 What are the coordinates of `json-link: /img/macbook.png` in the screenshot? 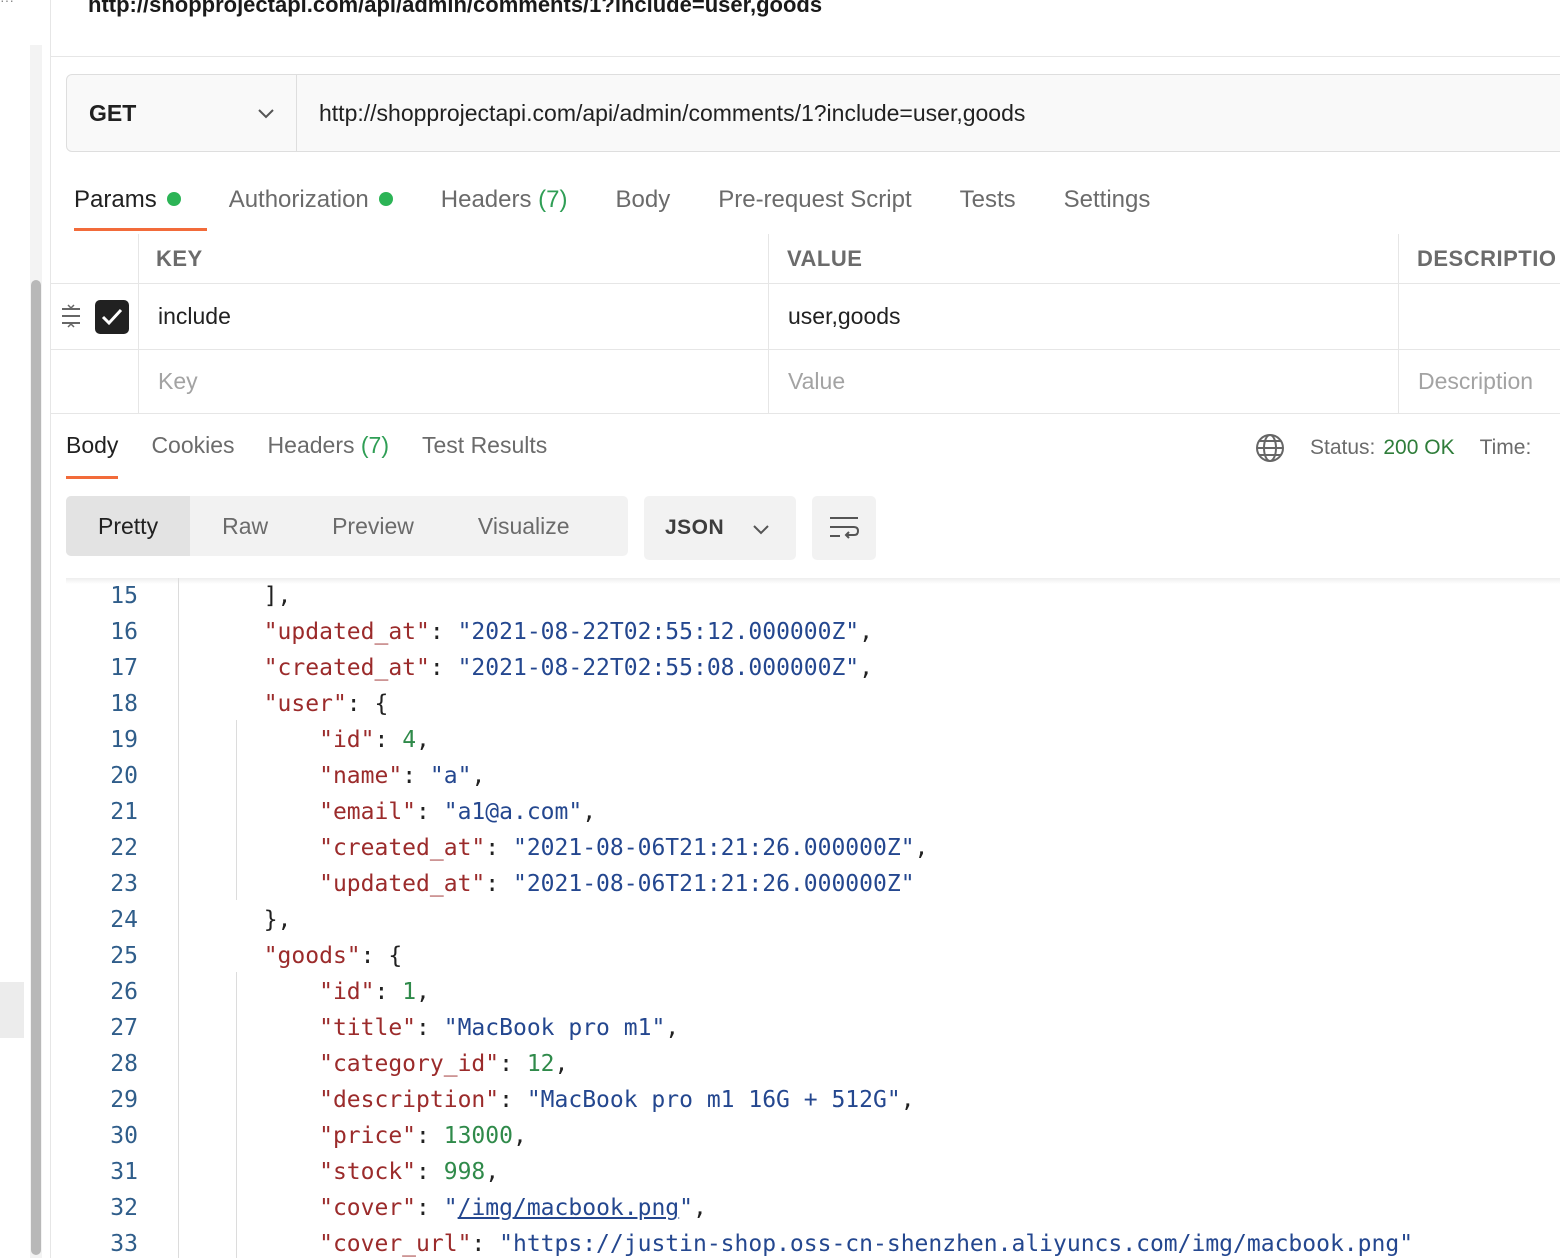 It's located at (569, 1208).